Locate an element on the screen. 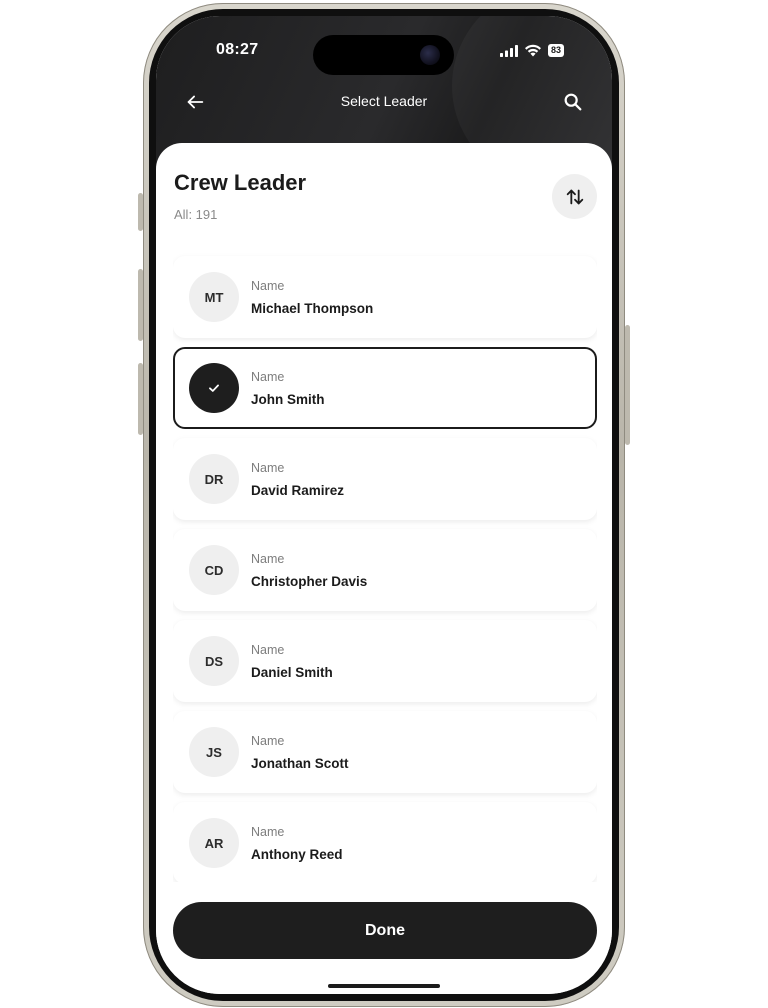 The height and width of the screenshot is (1008, 768). nav-title: Select Leader is located at coordinates (384, 101).